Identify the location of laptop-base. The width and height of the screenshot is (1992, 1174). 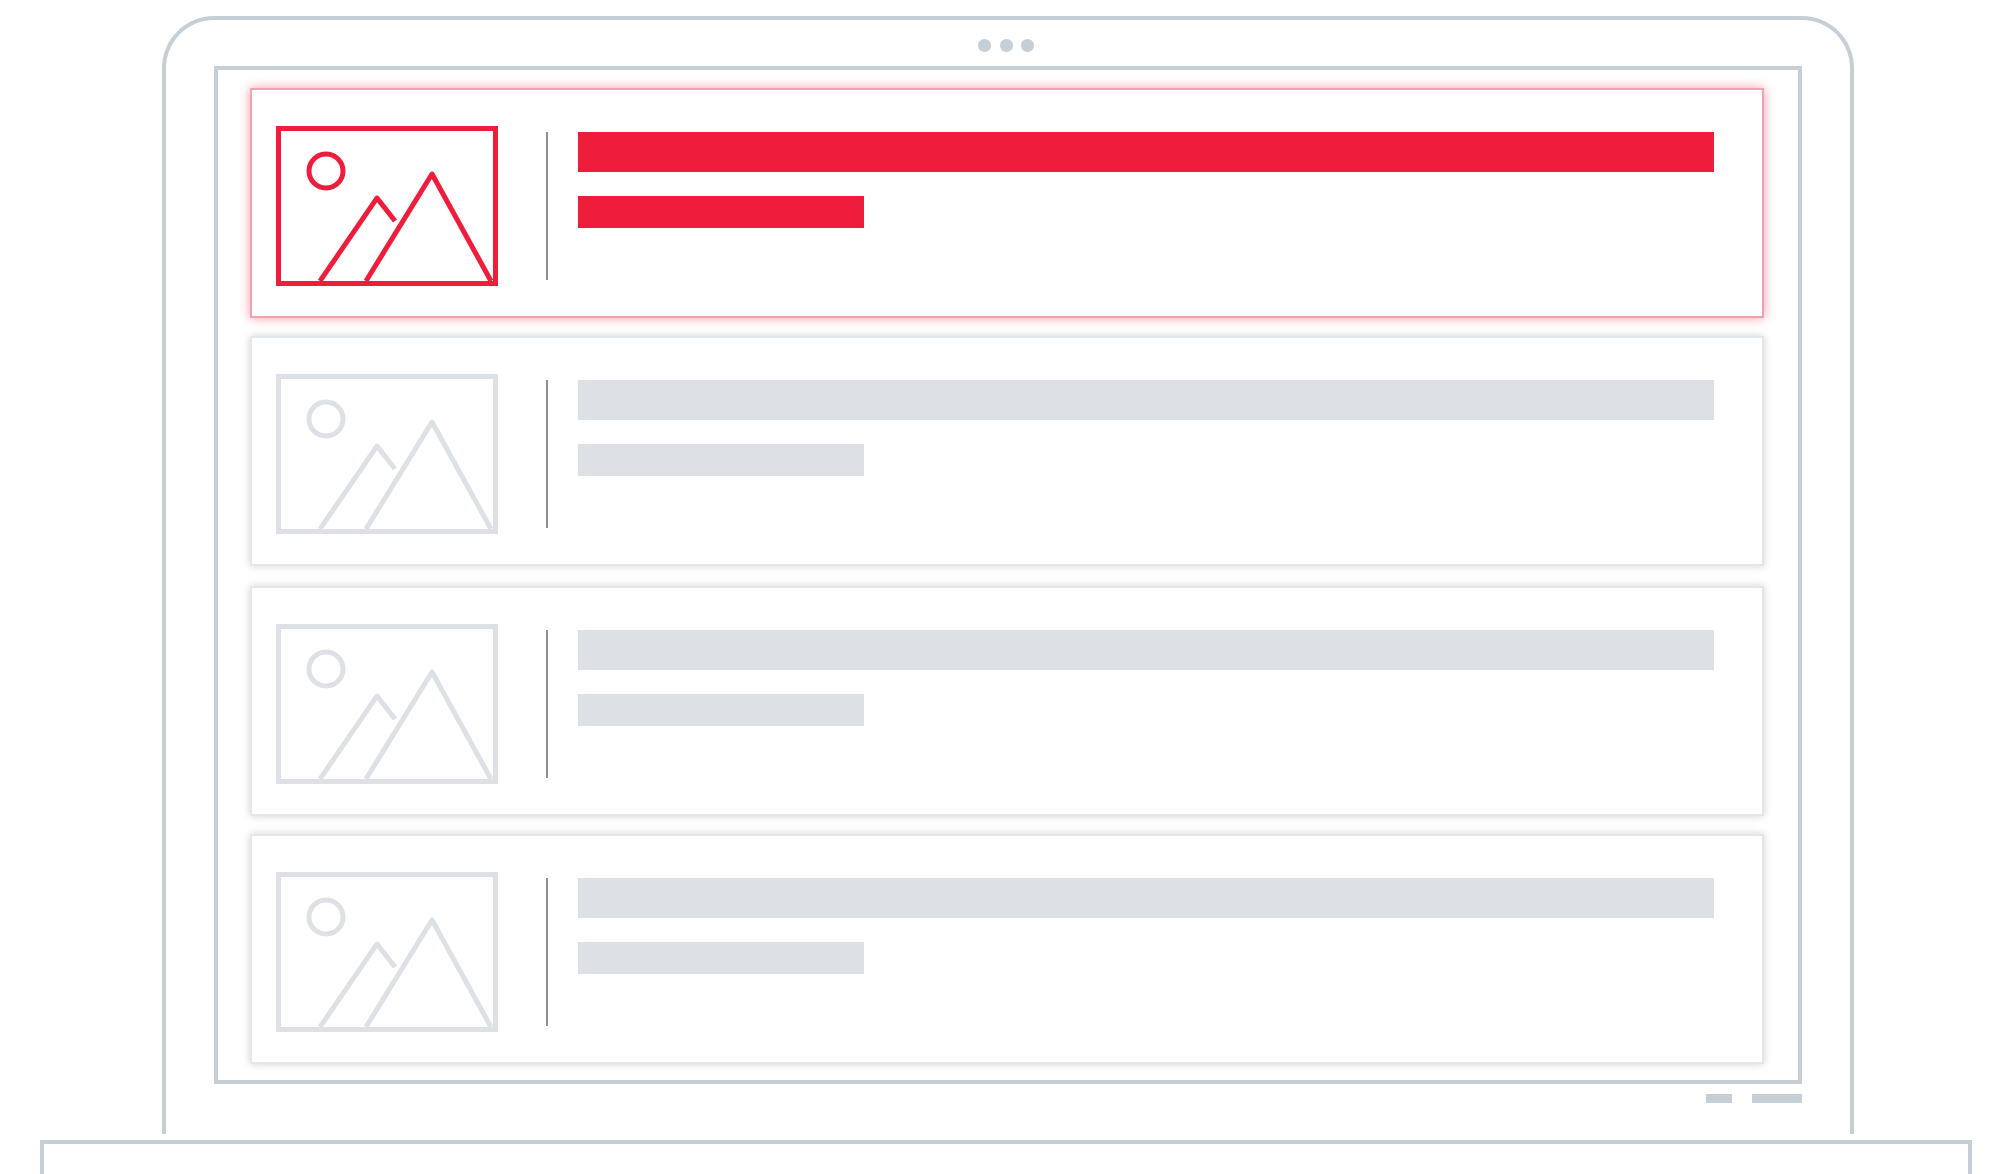
(1006, 1157).